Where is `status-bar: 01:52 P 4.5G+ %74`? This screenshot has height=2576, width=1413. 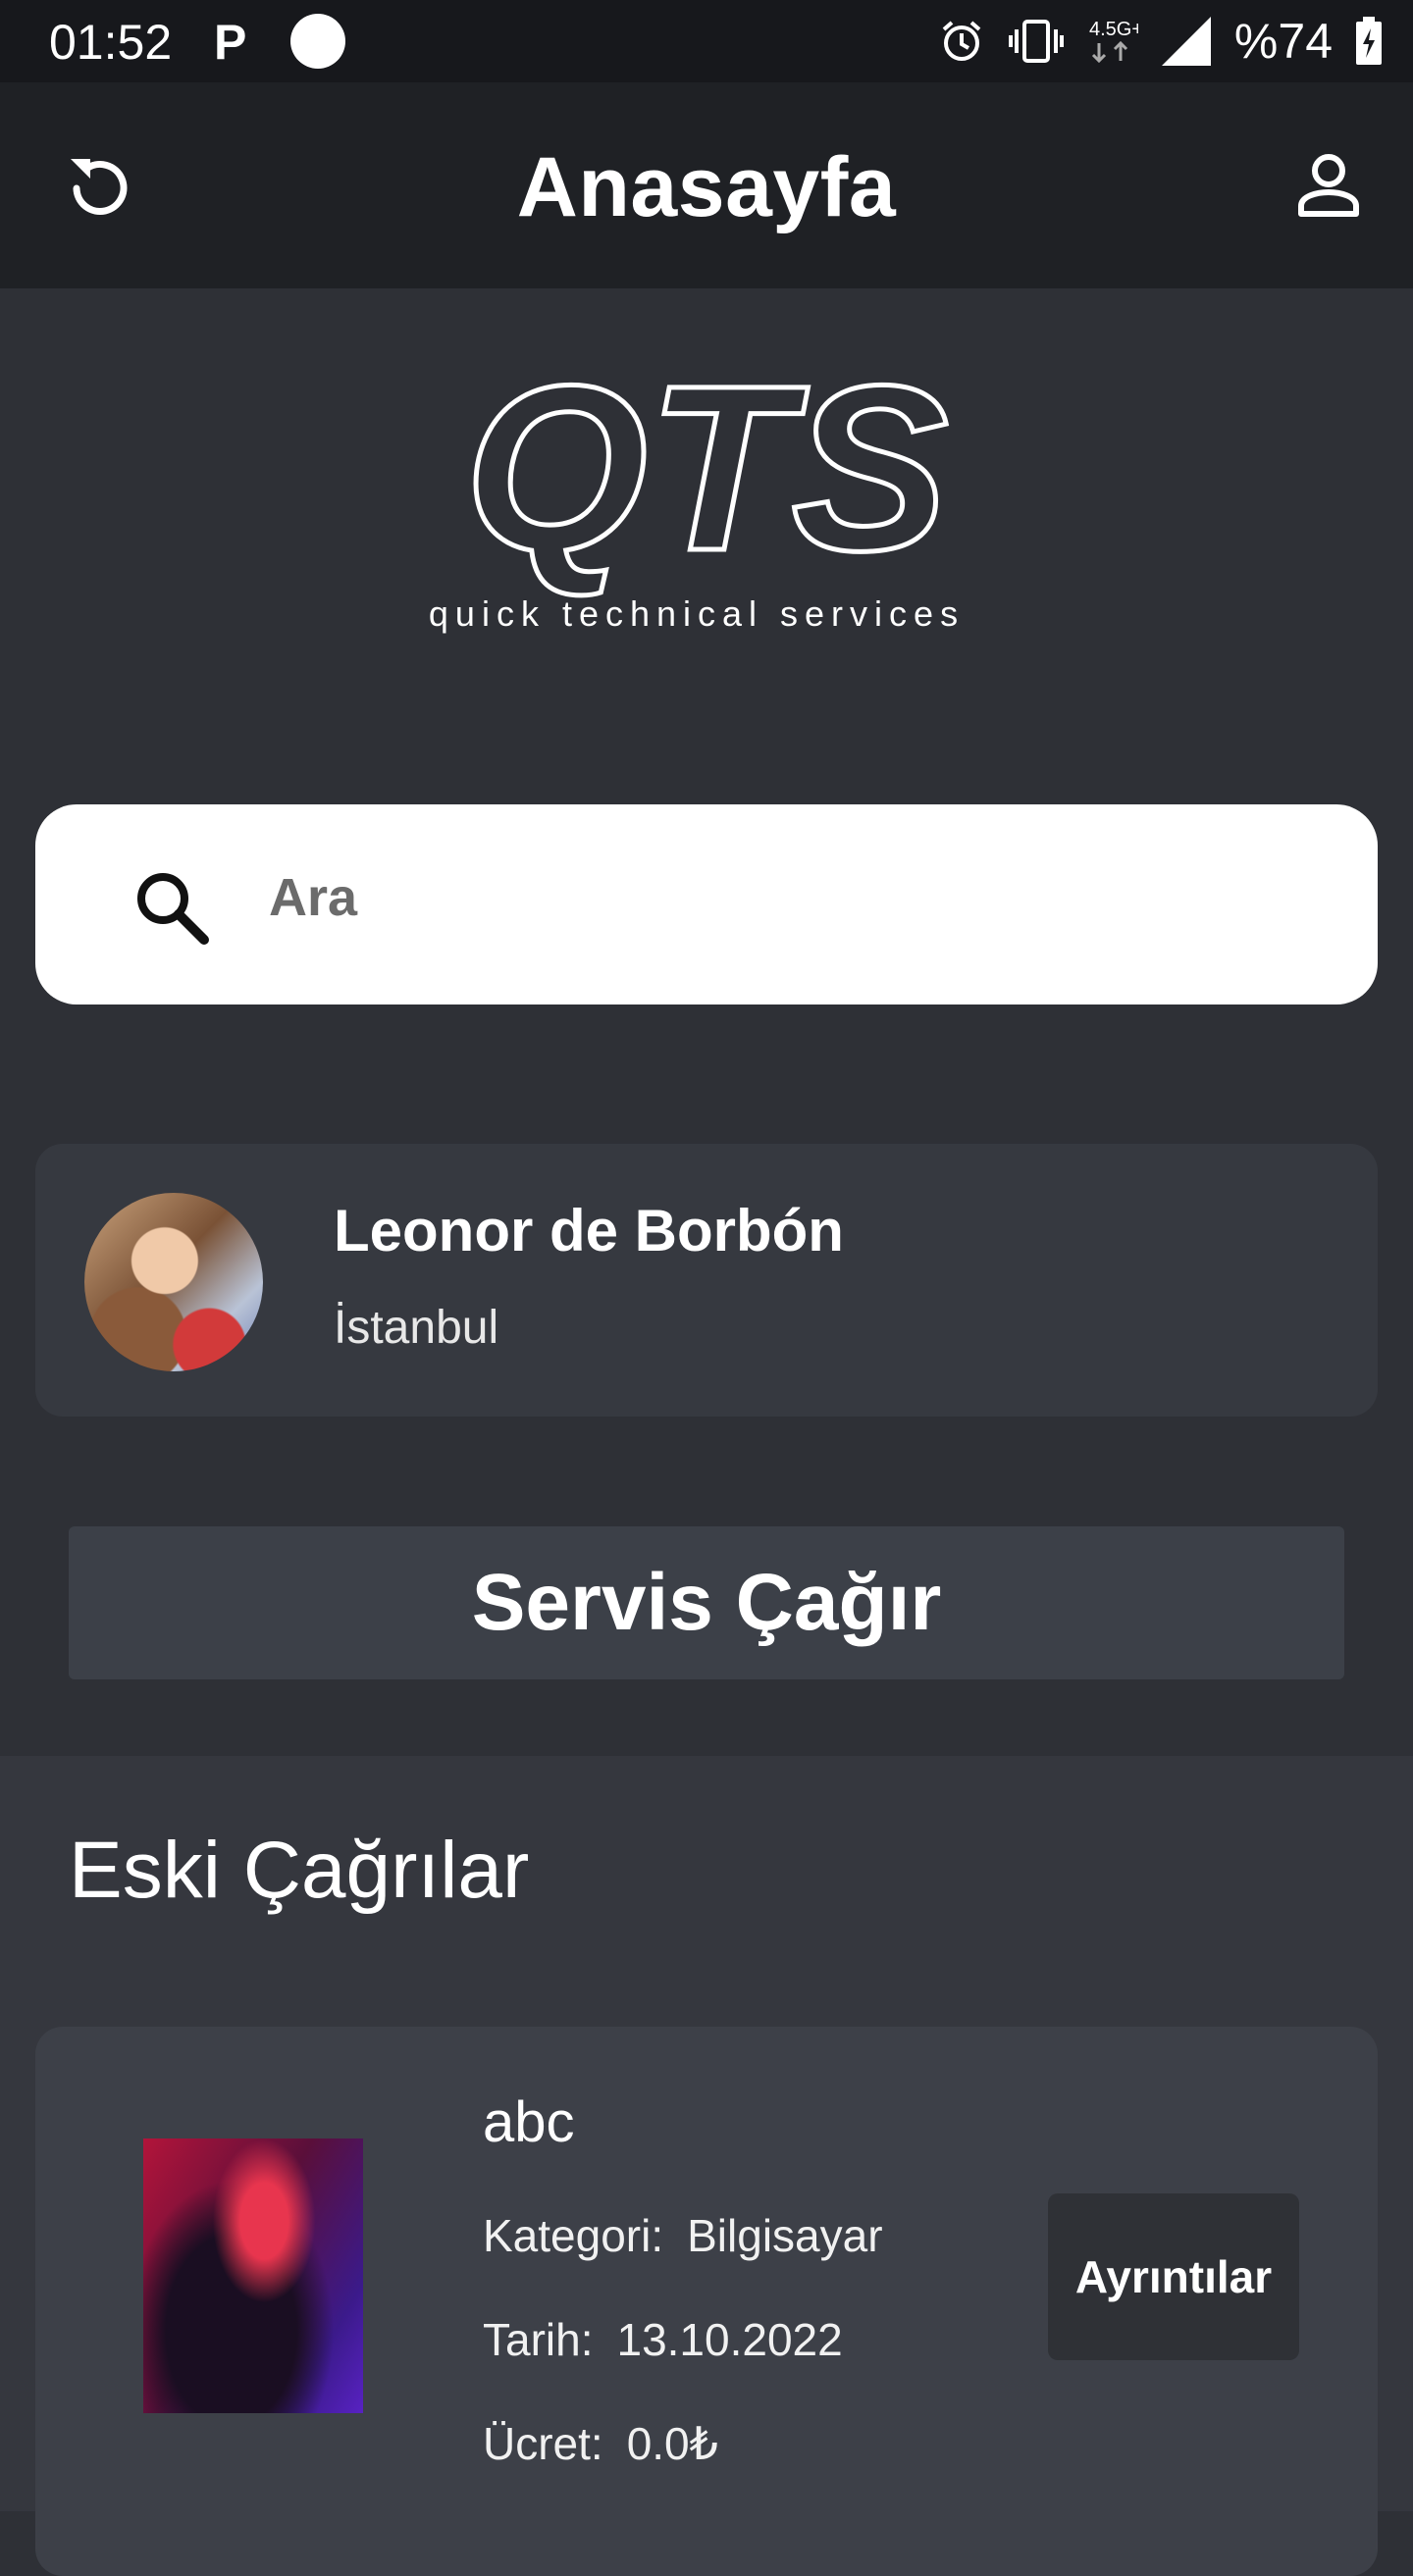
status-bar: 01:52 P 4.5G+ %74 is located at coordinates (706, 41).